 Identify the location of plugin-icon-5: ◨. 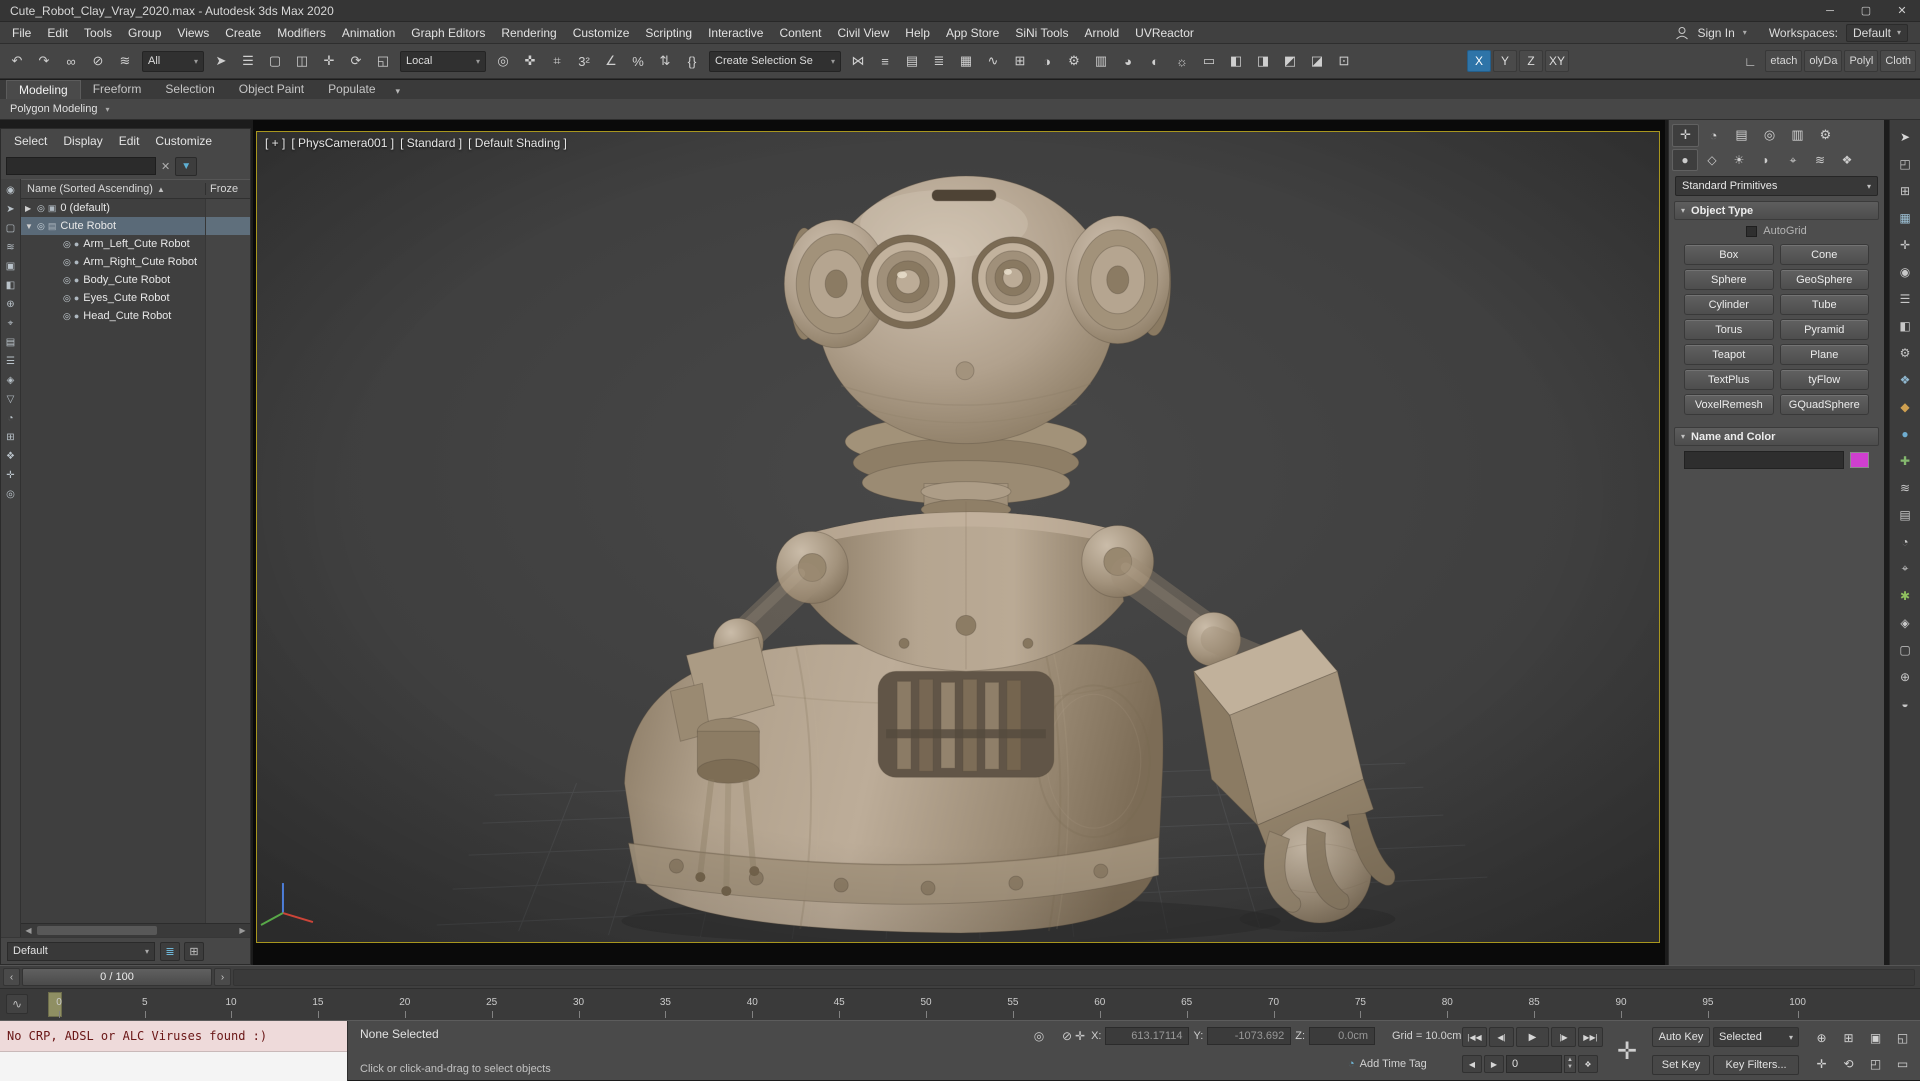
(1263, 61).